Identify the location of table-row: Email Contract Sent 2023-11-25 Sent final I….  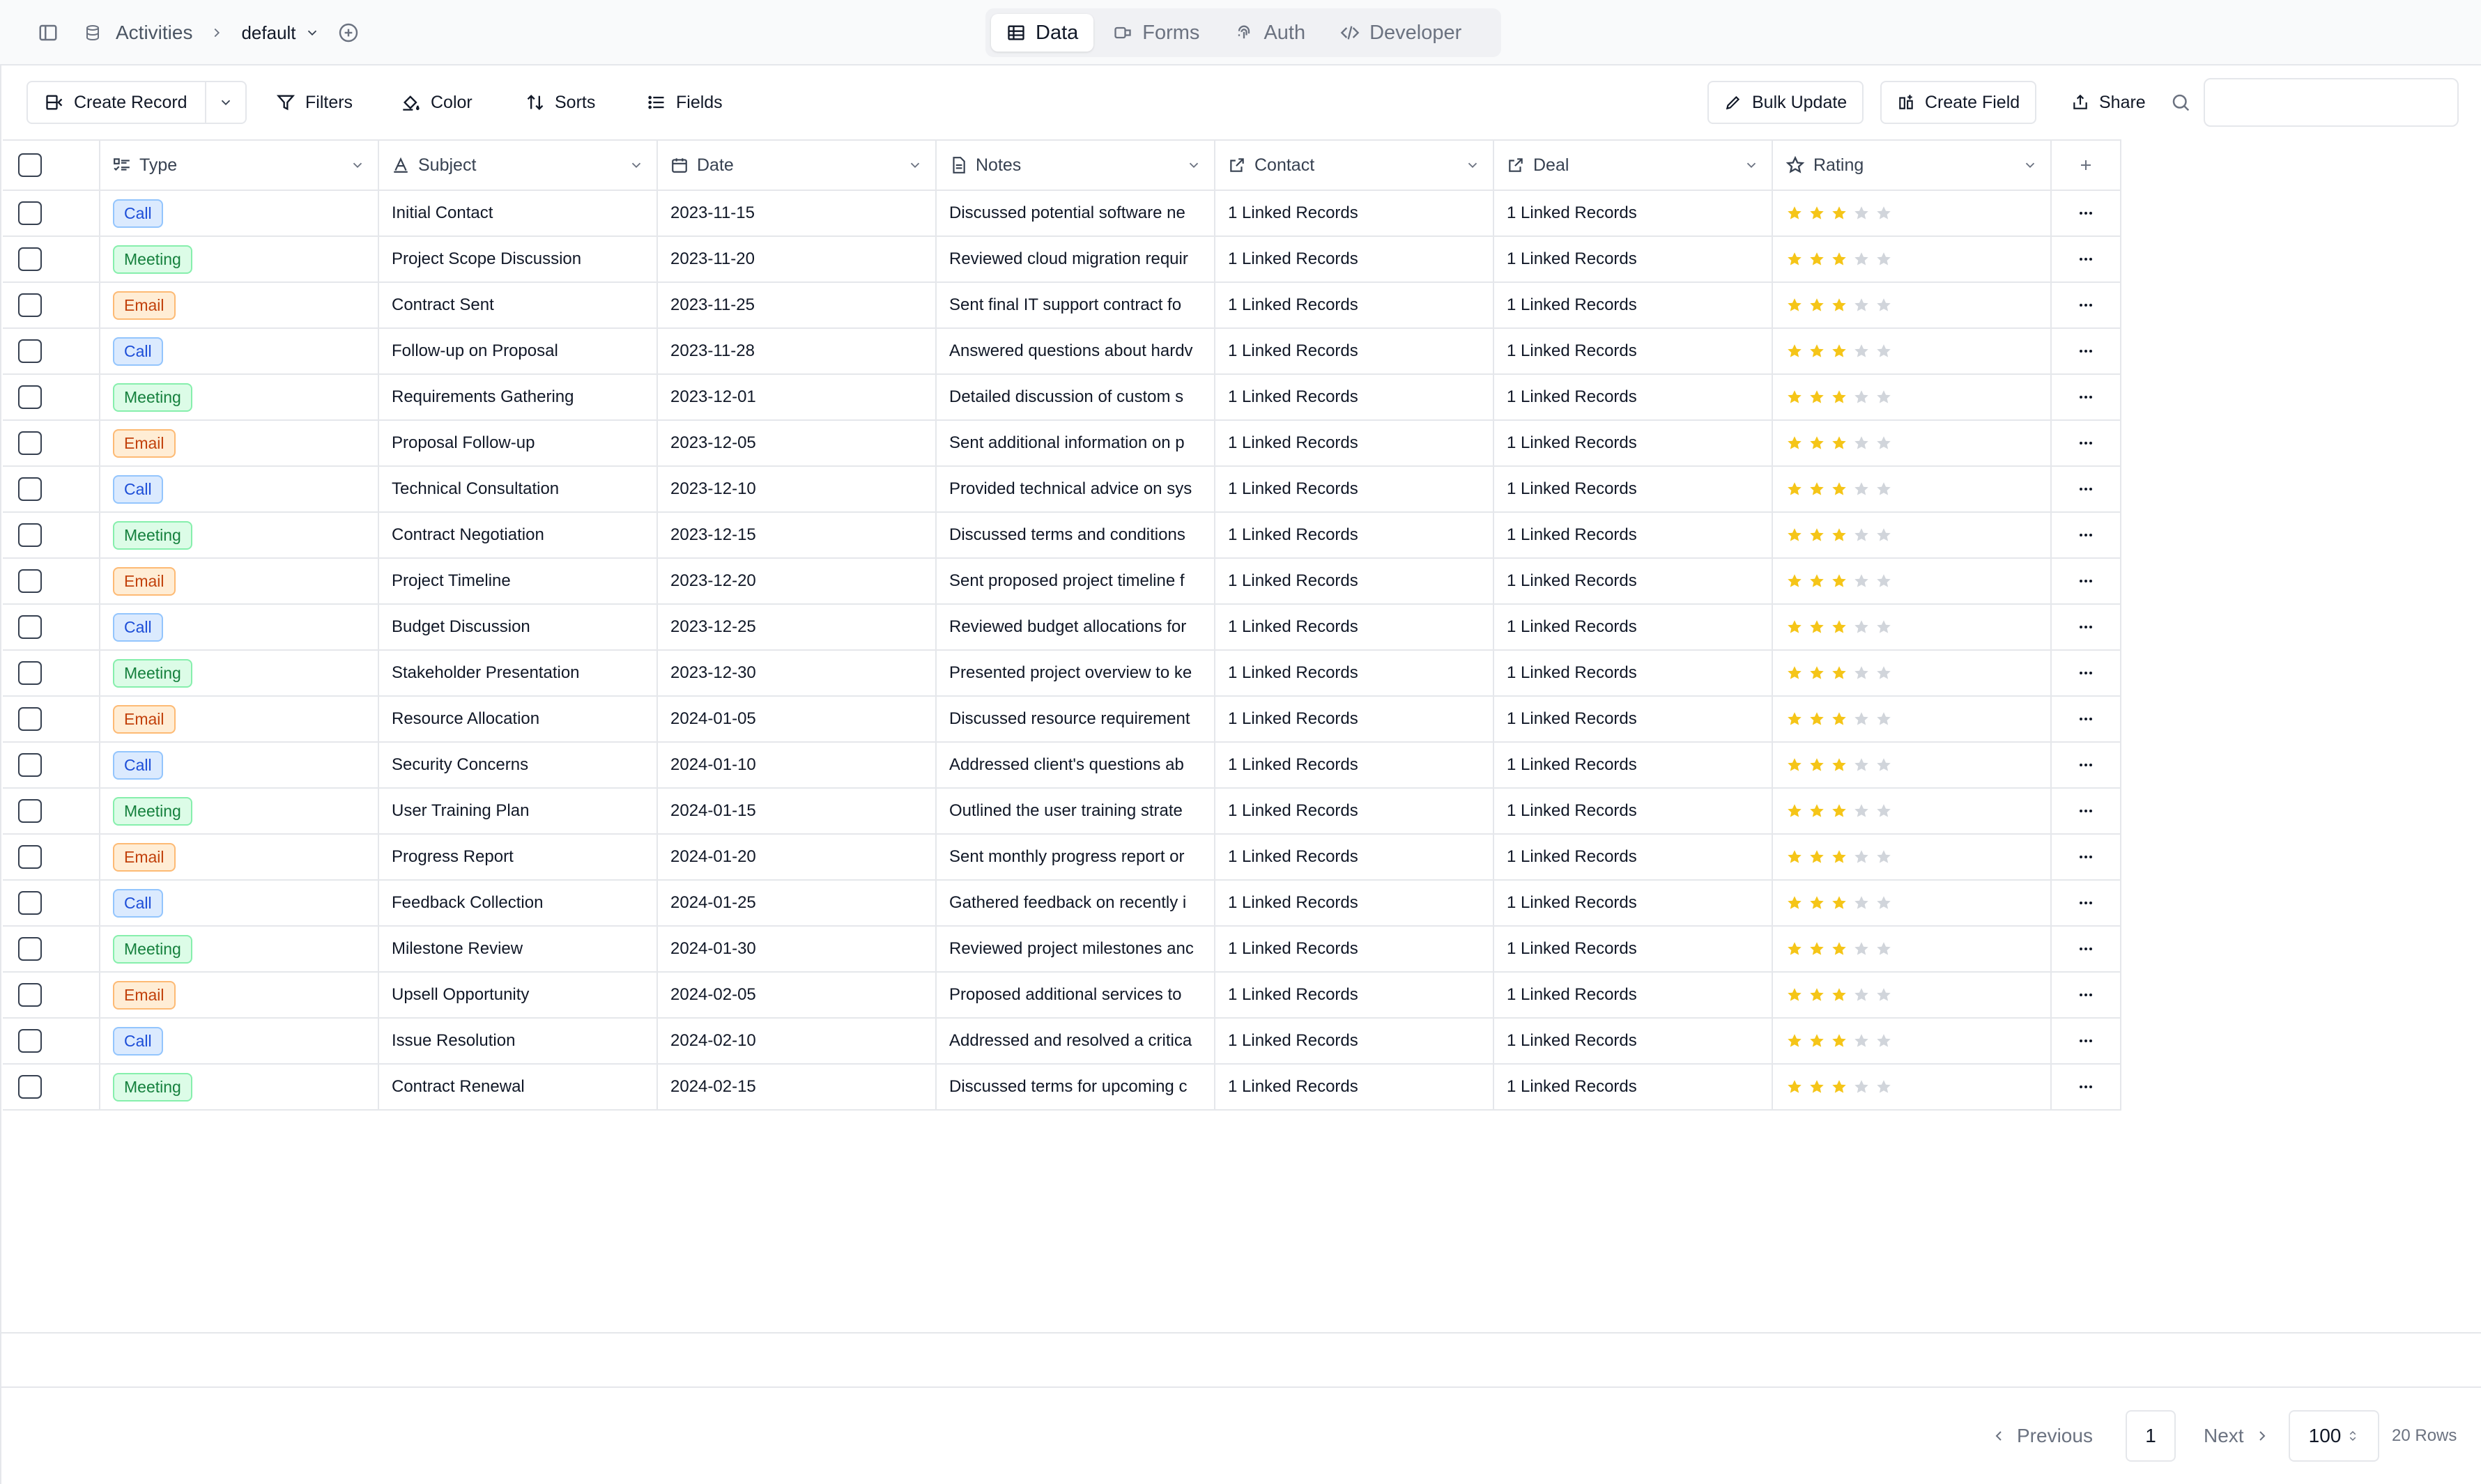
(1062, 306).